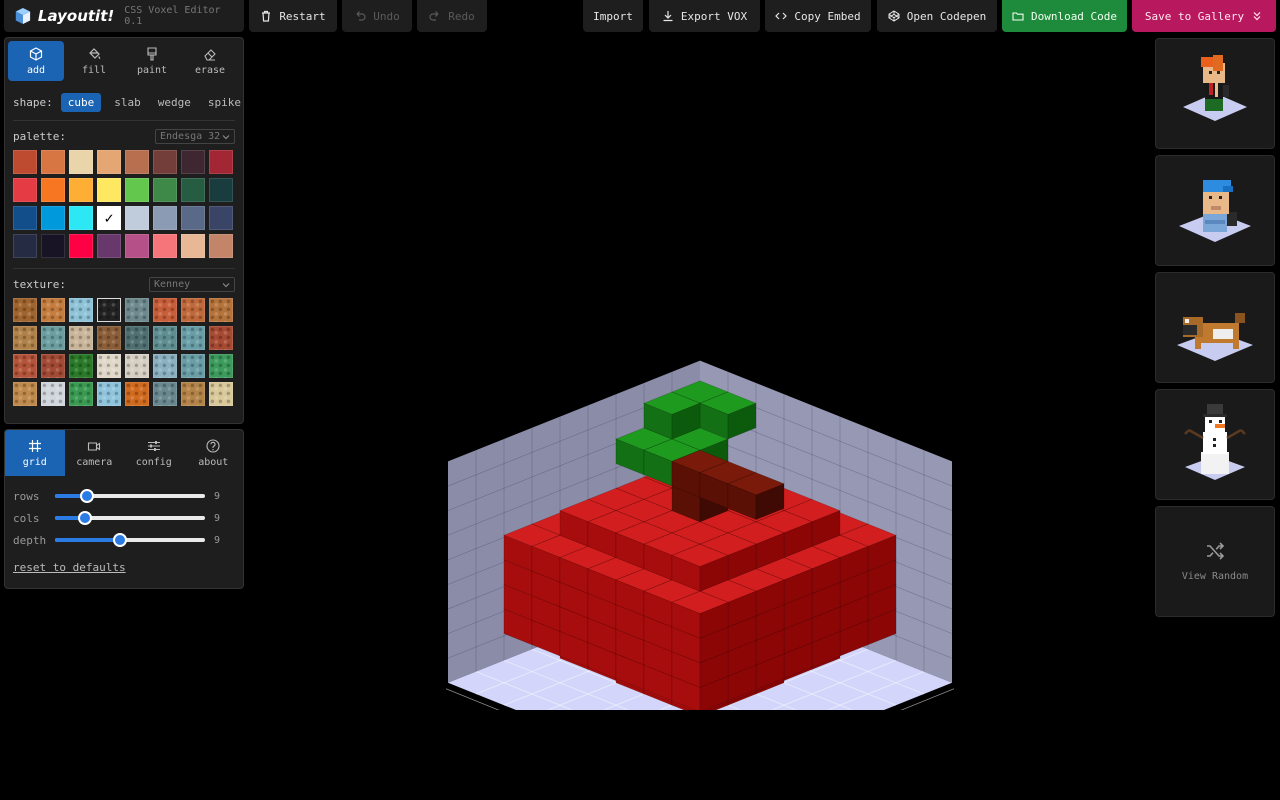  Describe the element at coordinates (1215, 444) in the screenshot. I see `gallery-item-snowman` at that location.